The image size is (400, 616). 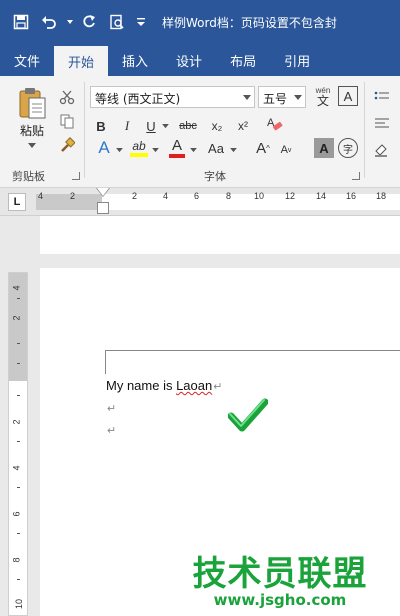 What do you see at coordinates (177, 156) in the screenshot?
I see `font-color-swatch` at bounding box center [177, 156].